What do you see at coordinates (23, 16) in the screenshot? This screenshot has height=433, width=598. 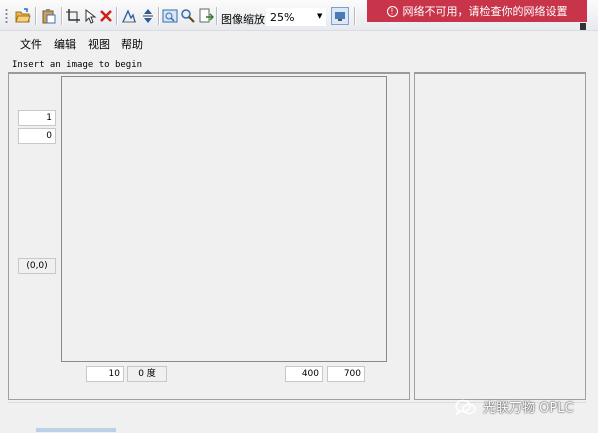 I see `open-icon` at bounding box center [23, 16].